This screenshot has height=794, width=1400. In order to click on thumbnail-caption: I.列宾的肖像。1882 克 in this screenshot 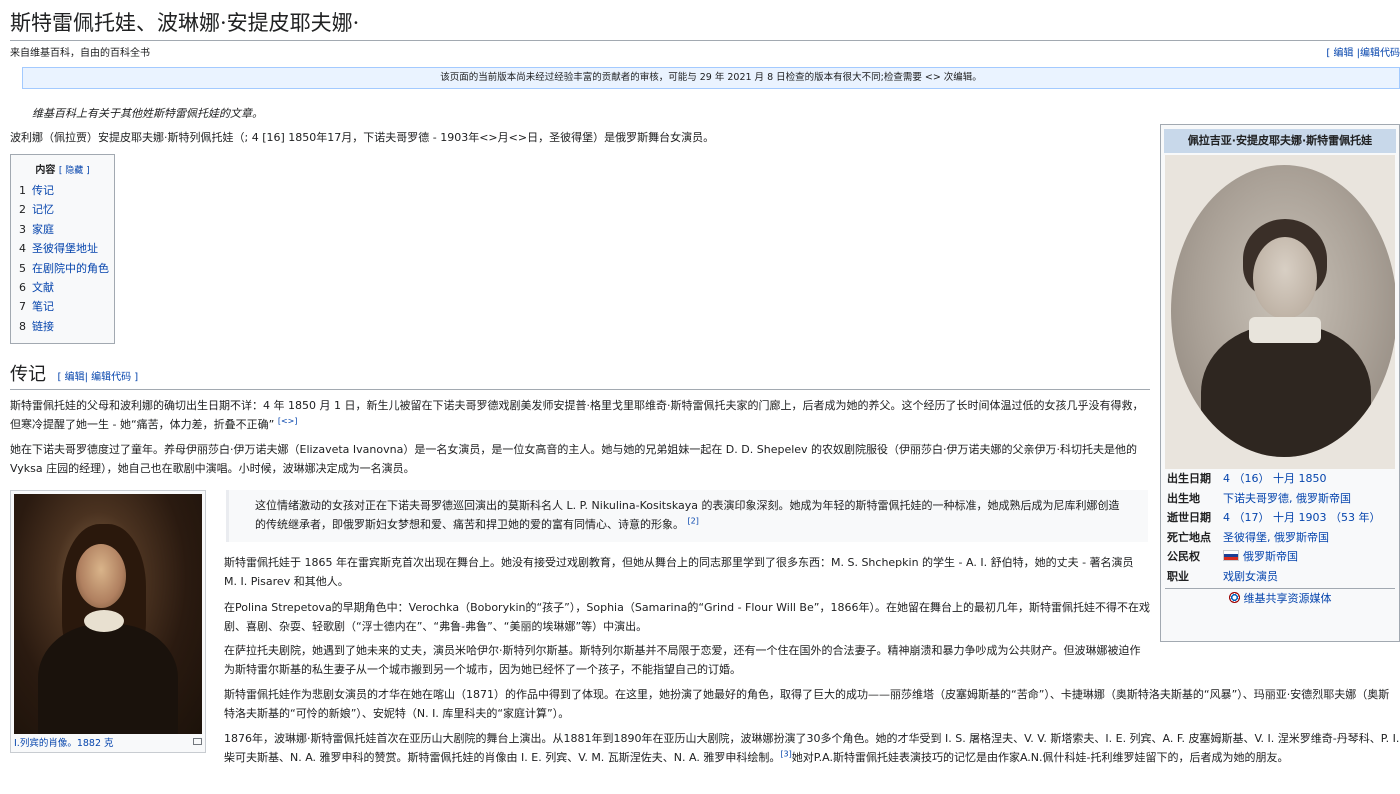, I will do `click(108, 744)`.